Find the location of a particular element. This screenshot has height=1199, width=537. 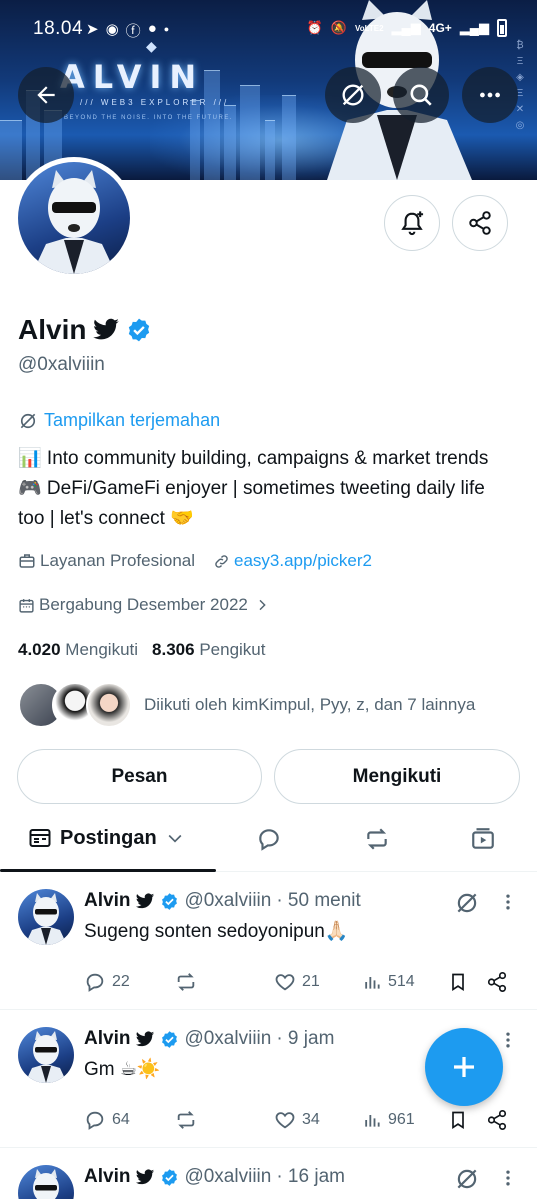

arrow-left-icon is located at coordinates (46, 95).